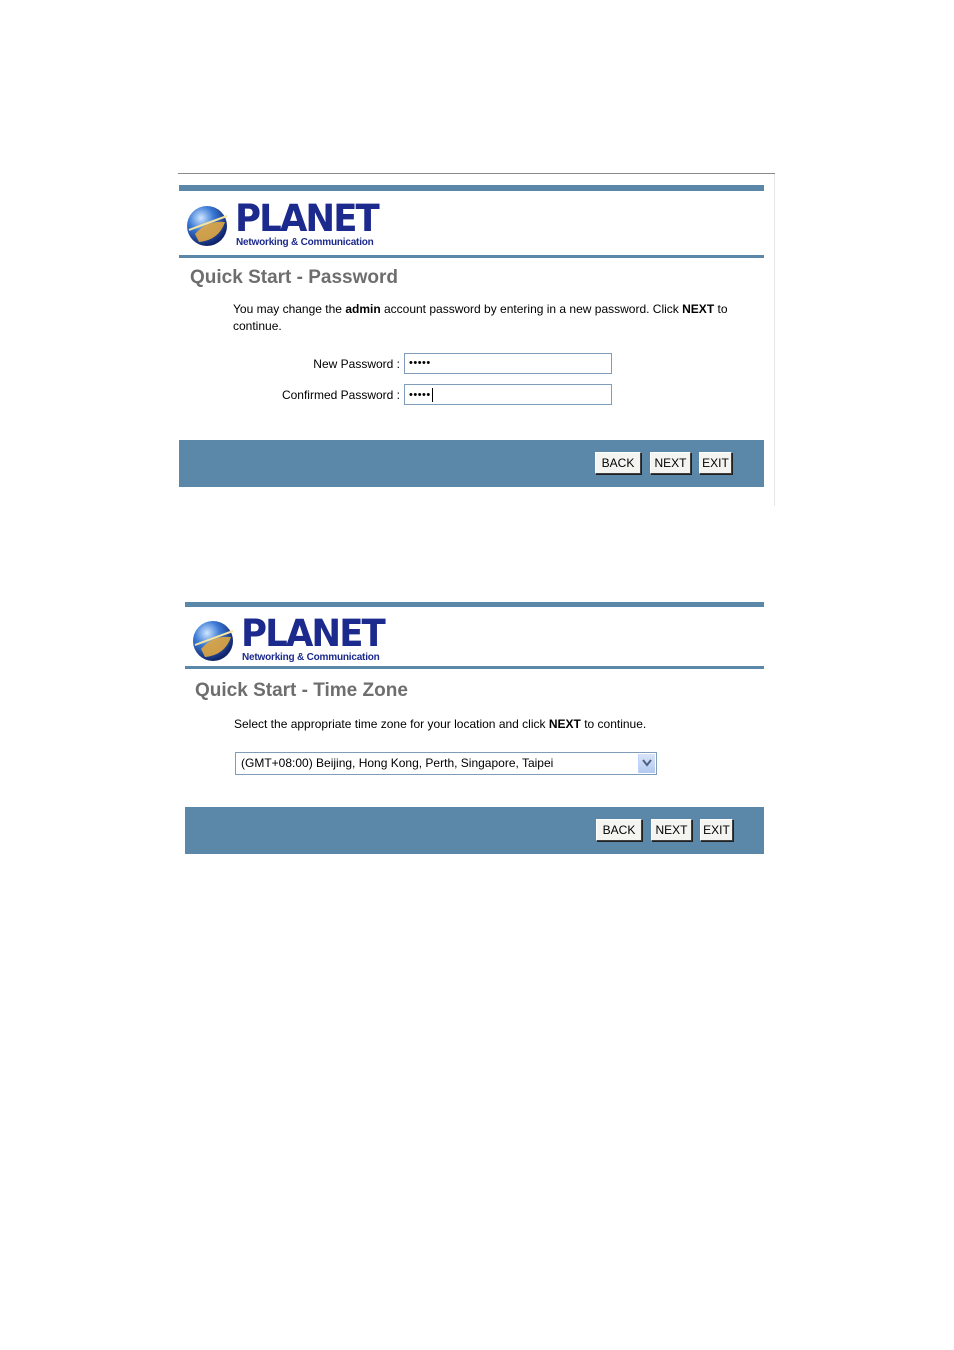 The width and height of the screenshot is (954, 1350). Describe the element at coordinates (432, 395) in the screenshot. I see `text-caret` at that location.